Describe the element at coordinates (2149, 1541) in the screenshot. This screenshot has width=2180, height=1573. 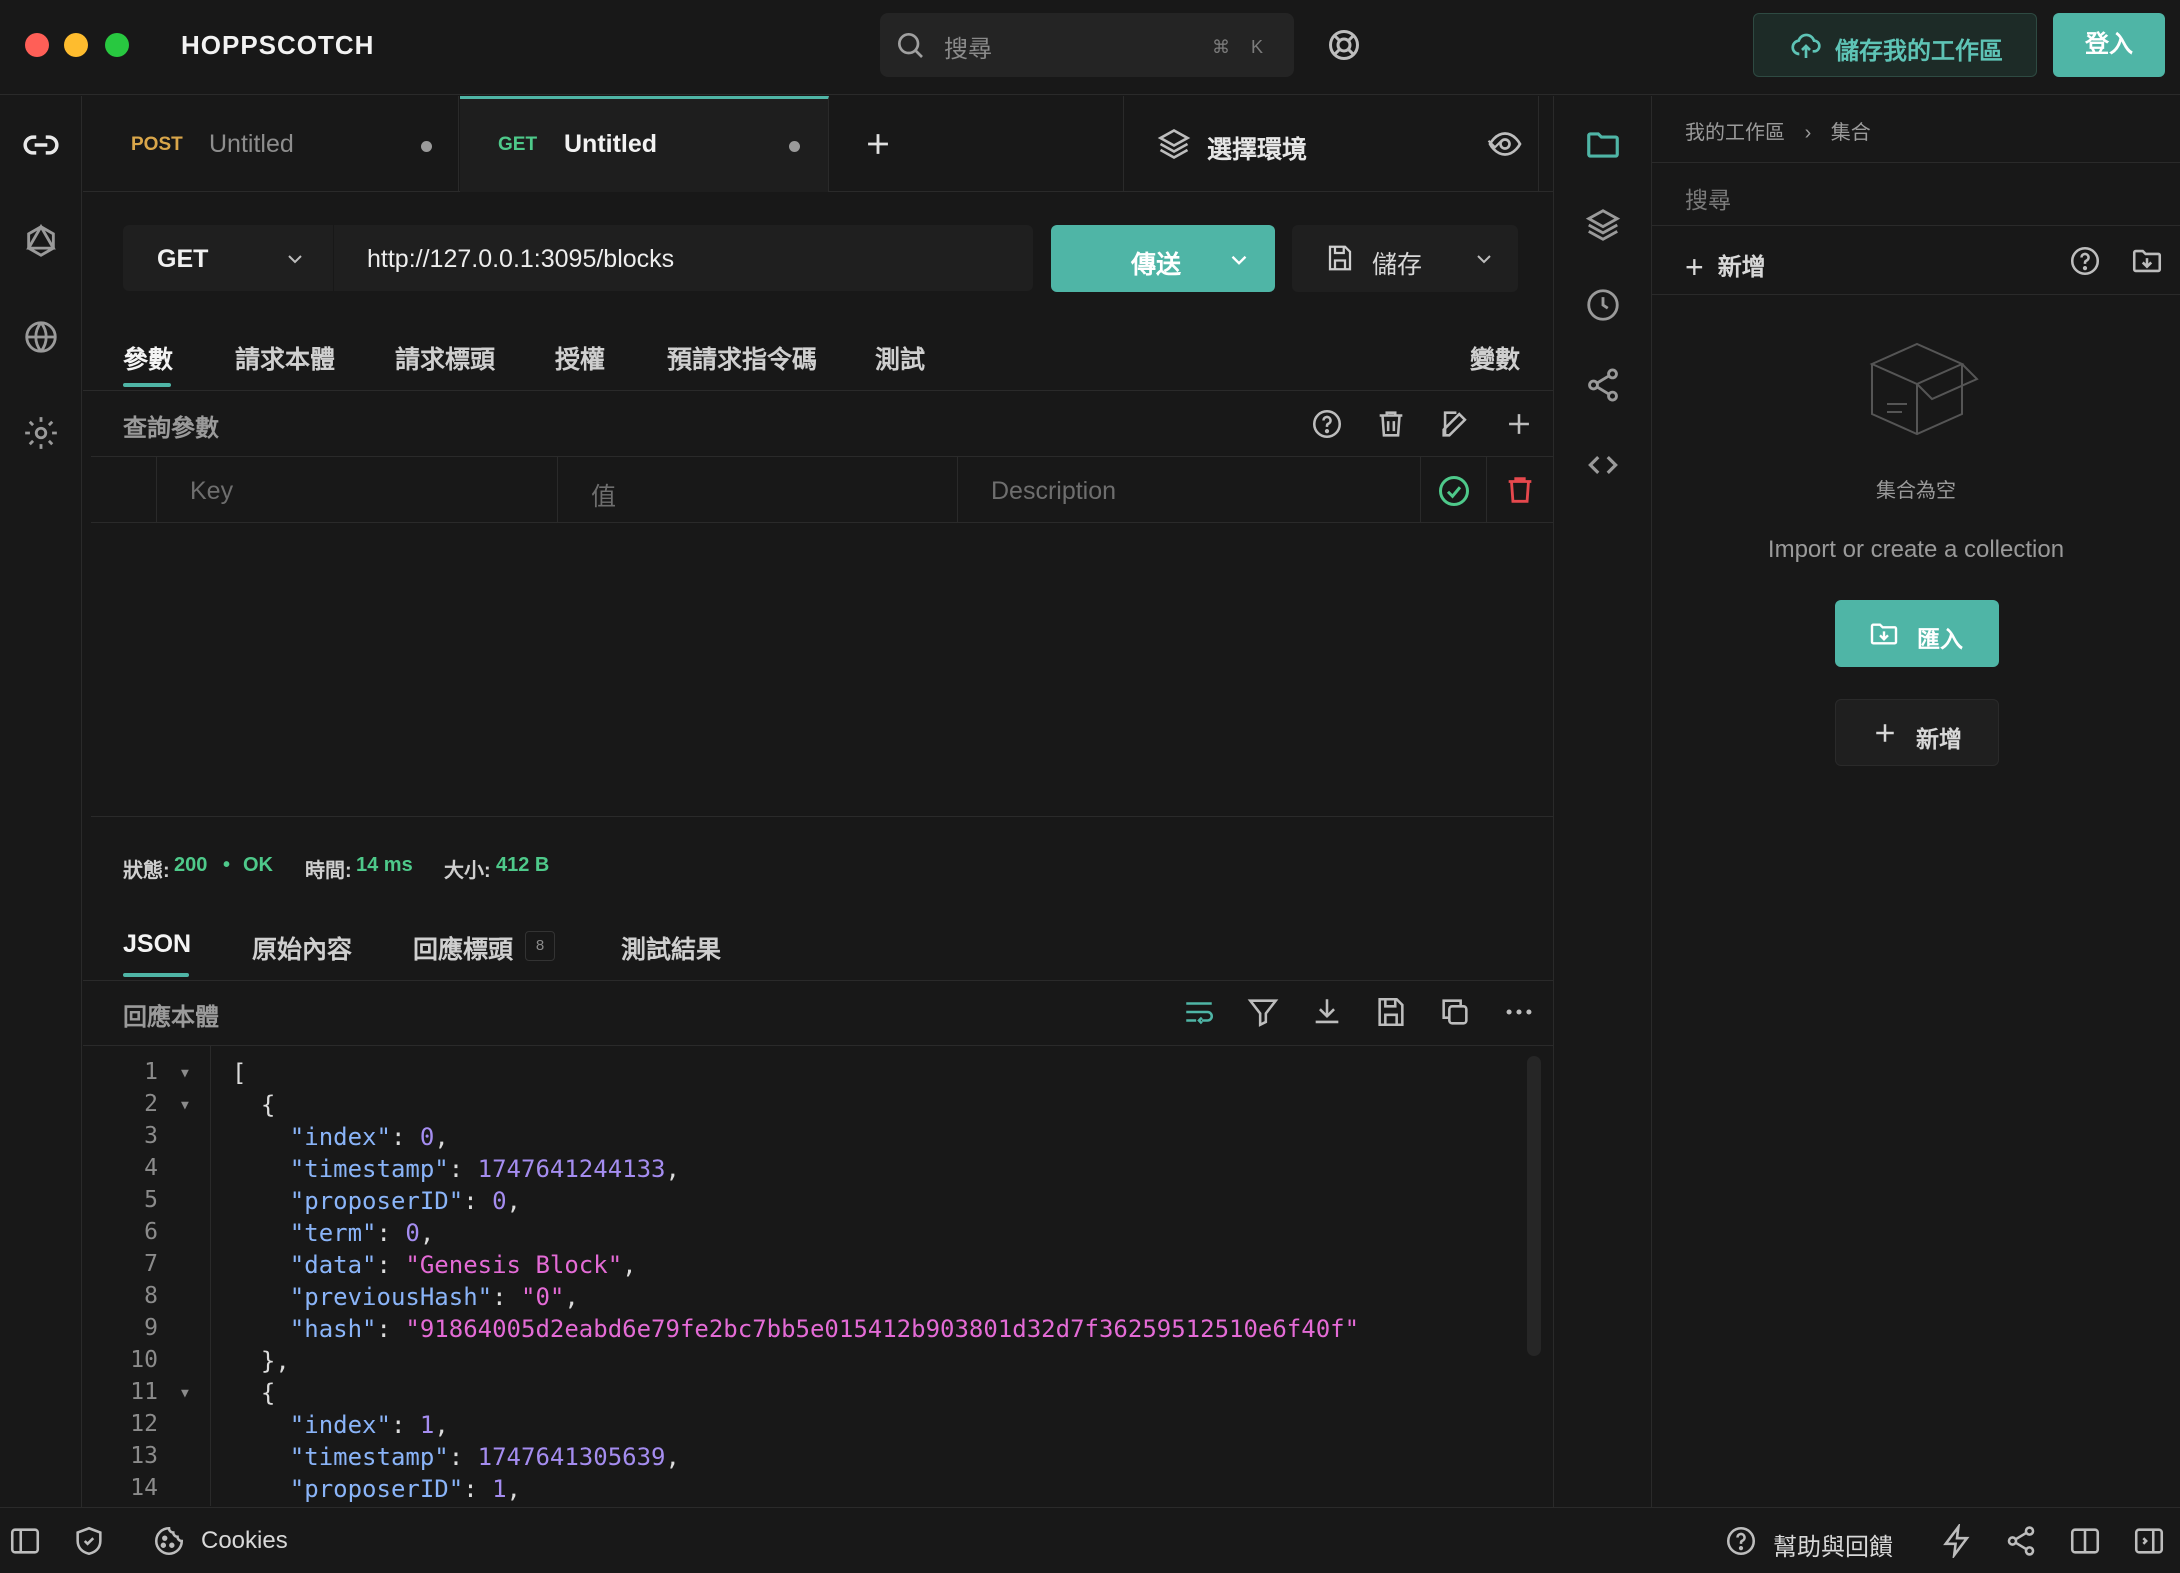
I see `toggle-right-panel-icon` at that location.